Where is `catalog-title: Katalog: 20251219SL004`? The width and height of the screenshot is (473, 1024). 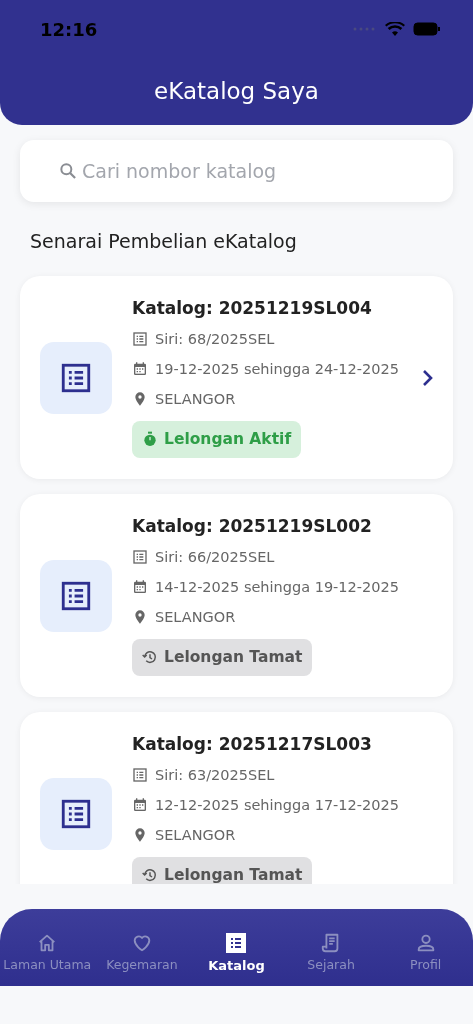 catalog-title: Katalog: 20251219SL004 is located at coordinates (252, 307).